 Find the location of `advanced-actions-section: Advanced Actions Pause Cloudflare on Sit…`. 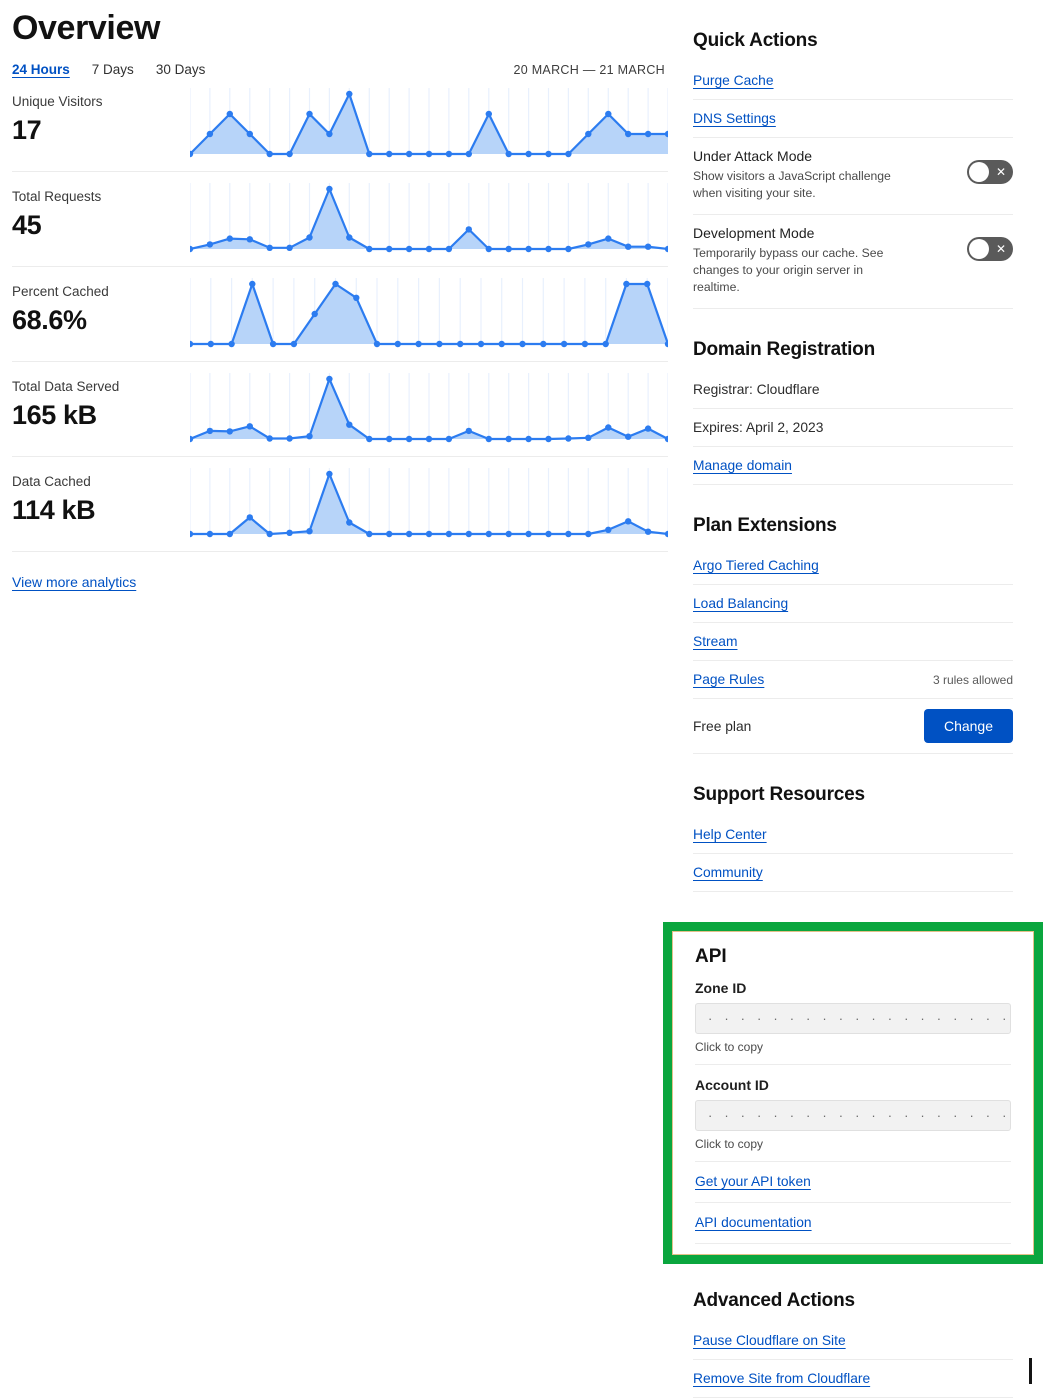

advanced-actions-section: Advanced Actions Pause Cloudflare on Sit… is located at coordinates (853, 1344).